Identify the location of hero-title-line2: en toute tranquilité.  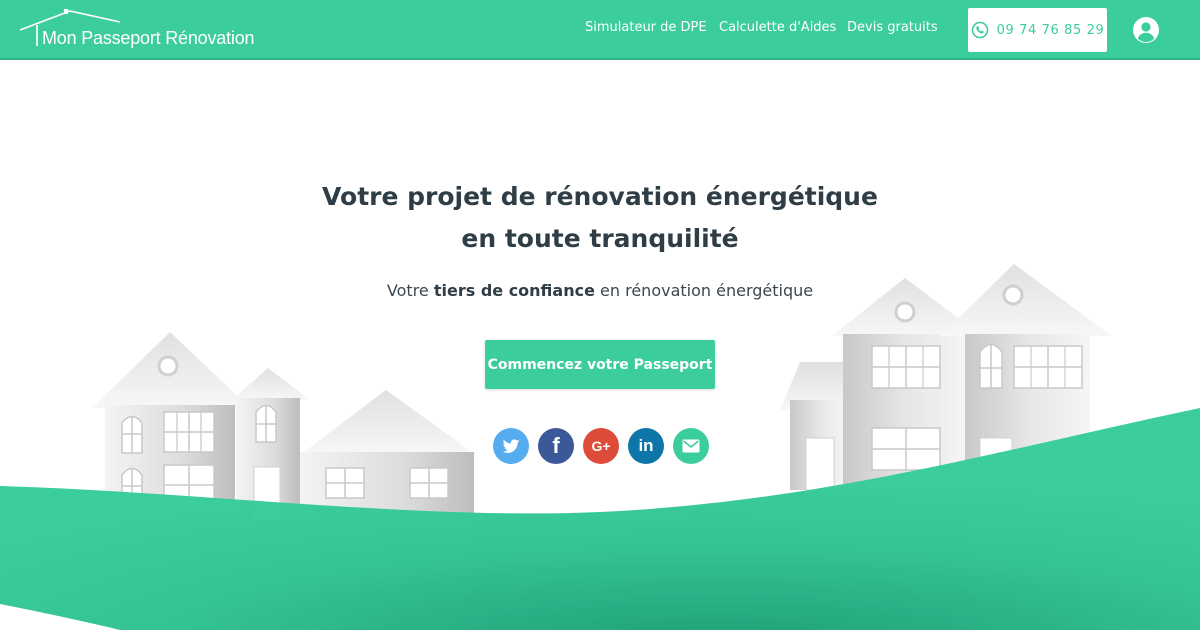
(600, 238).